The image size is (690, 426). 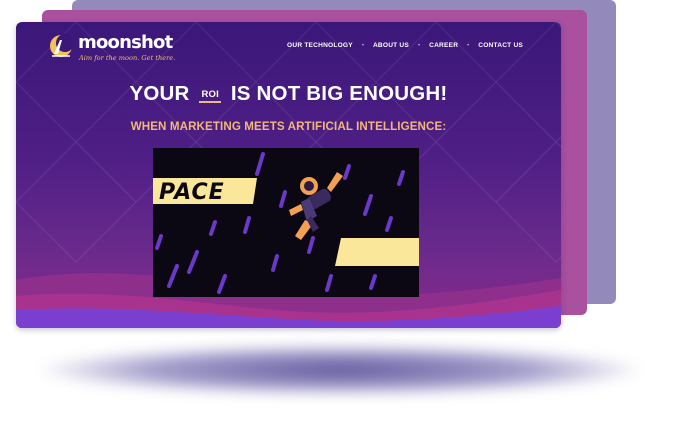 I want to click on nav-item-career: CAREER, so click(x=443, y=45).